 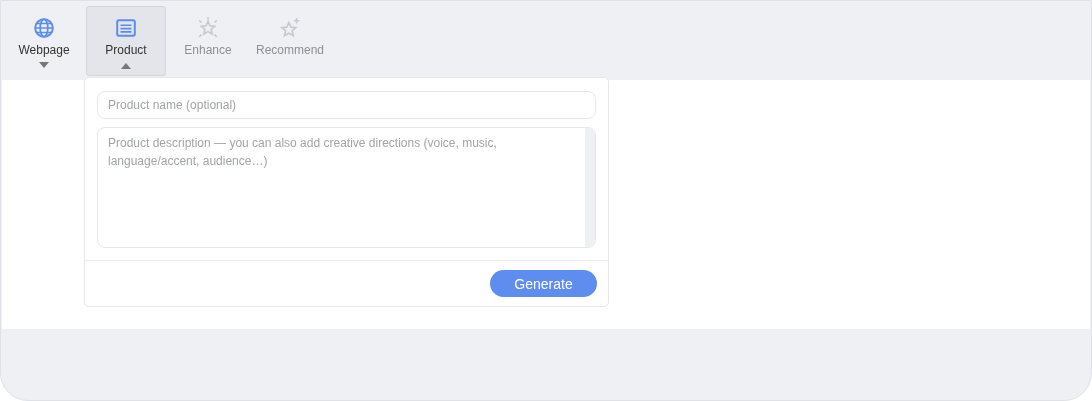 What do you see at coordinates (346, 105) in the screenshot?
I see `product-name-field: Product name (optional)` at bounding box center [346, 105].